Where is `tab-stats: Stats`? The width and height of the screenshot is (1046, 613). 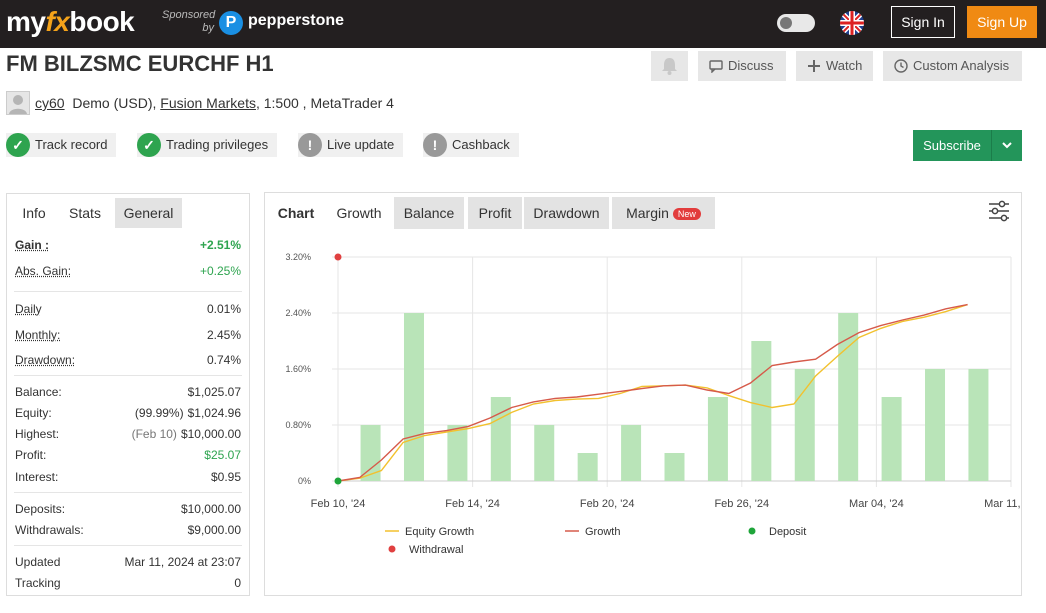
tab-stats: Stats is located at coordinates (85, 213).